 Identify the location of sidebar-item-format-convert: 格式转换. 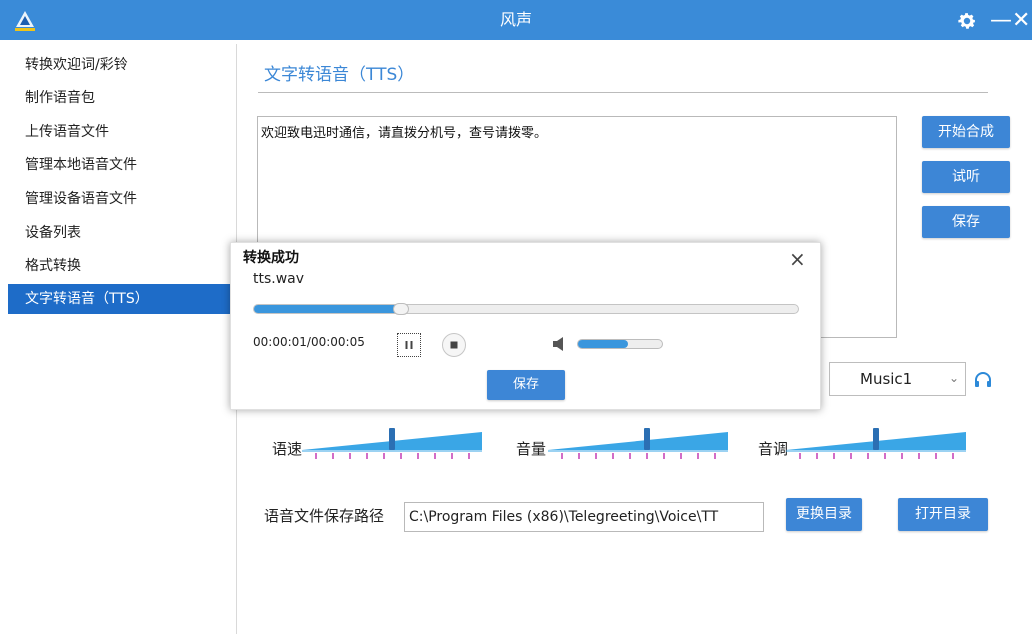
(122, 266).